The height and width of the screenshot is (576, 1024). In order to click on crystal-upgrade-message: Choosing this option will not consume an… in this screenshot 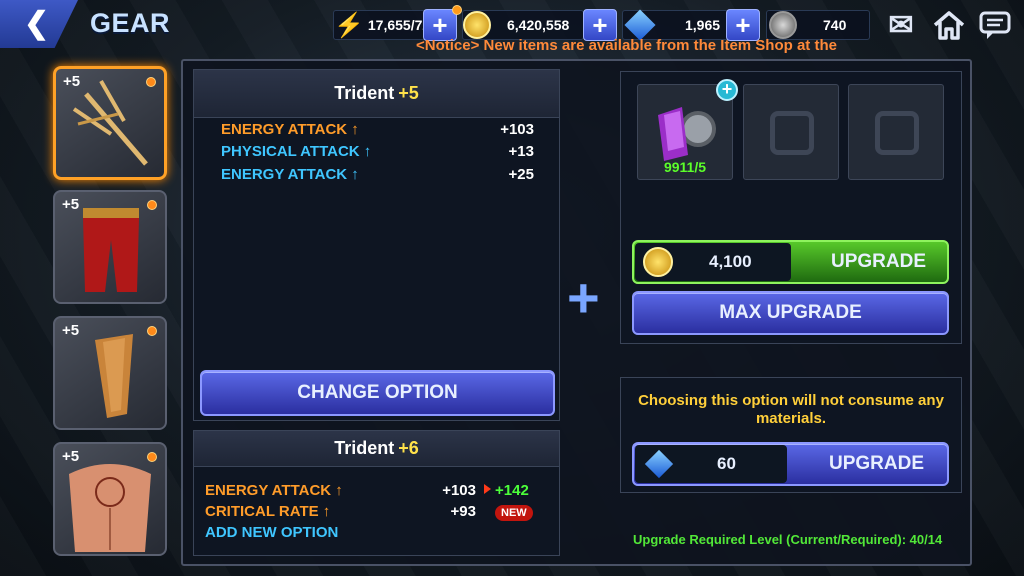, I will do `click(791, 409)`.